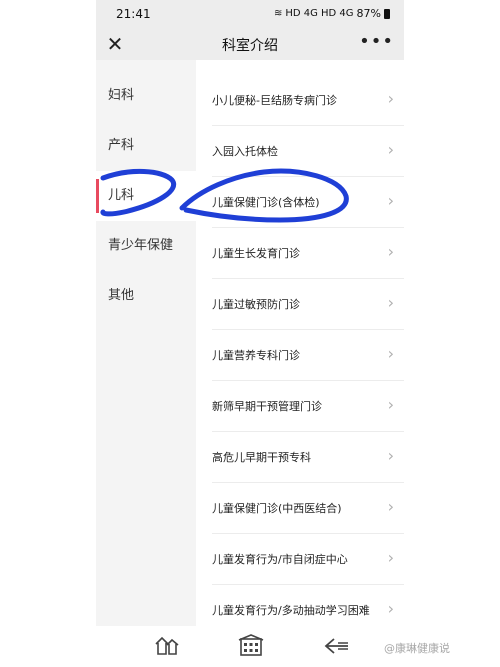 The width and height of the screenshot is (500, 667). I want to click on back-arrow-icon, so click(336, 646).